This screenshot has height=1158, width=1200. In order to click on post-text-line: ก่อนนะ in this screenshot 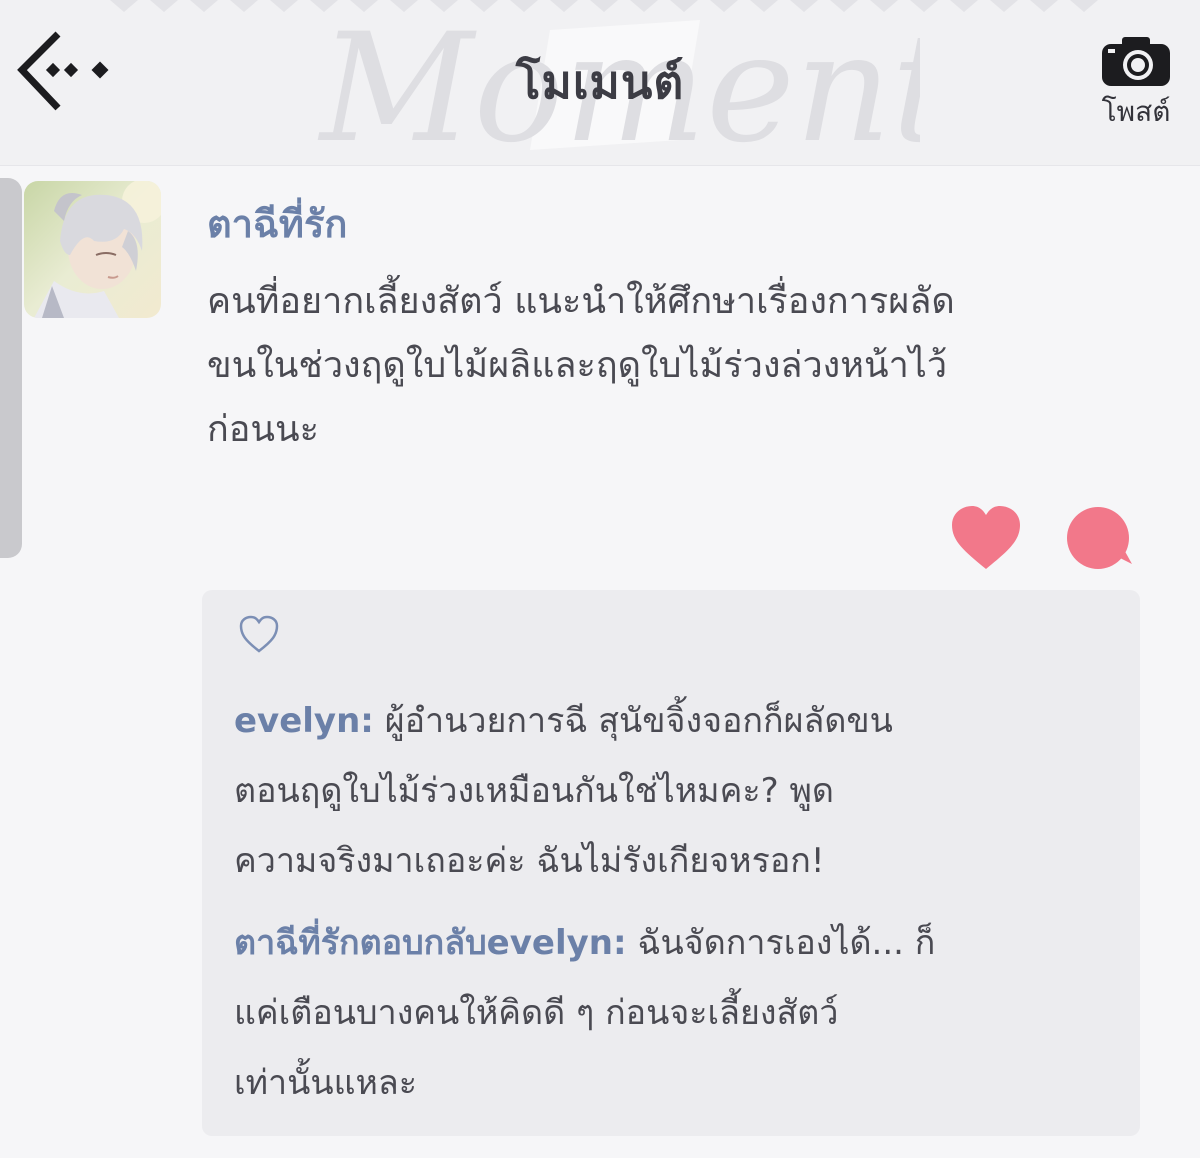, I will do `click(263, 429)`.